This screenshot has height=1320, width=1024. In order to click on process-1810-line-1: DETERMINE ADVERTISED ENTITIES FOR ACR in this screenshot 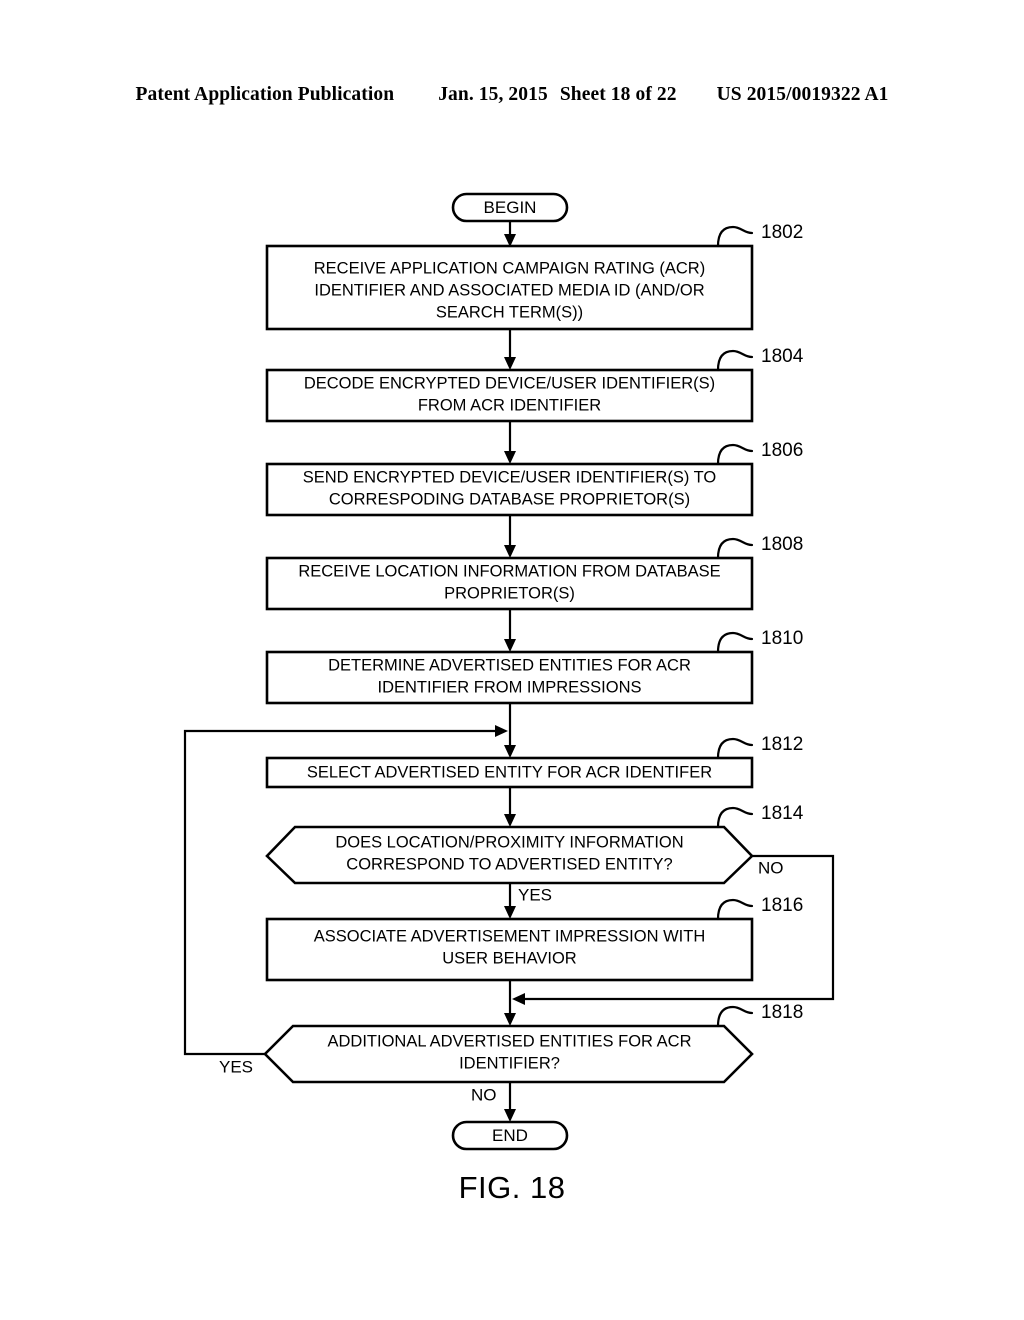, I will do `click(509, 665)`.